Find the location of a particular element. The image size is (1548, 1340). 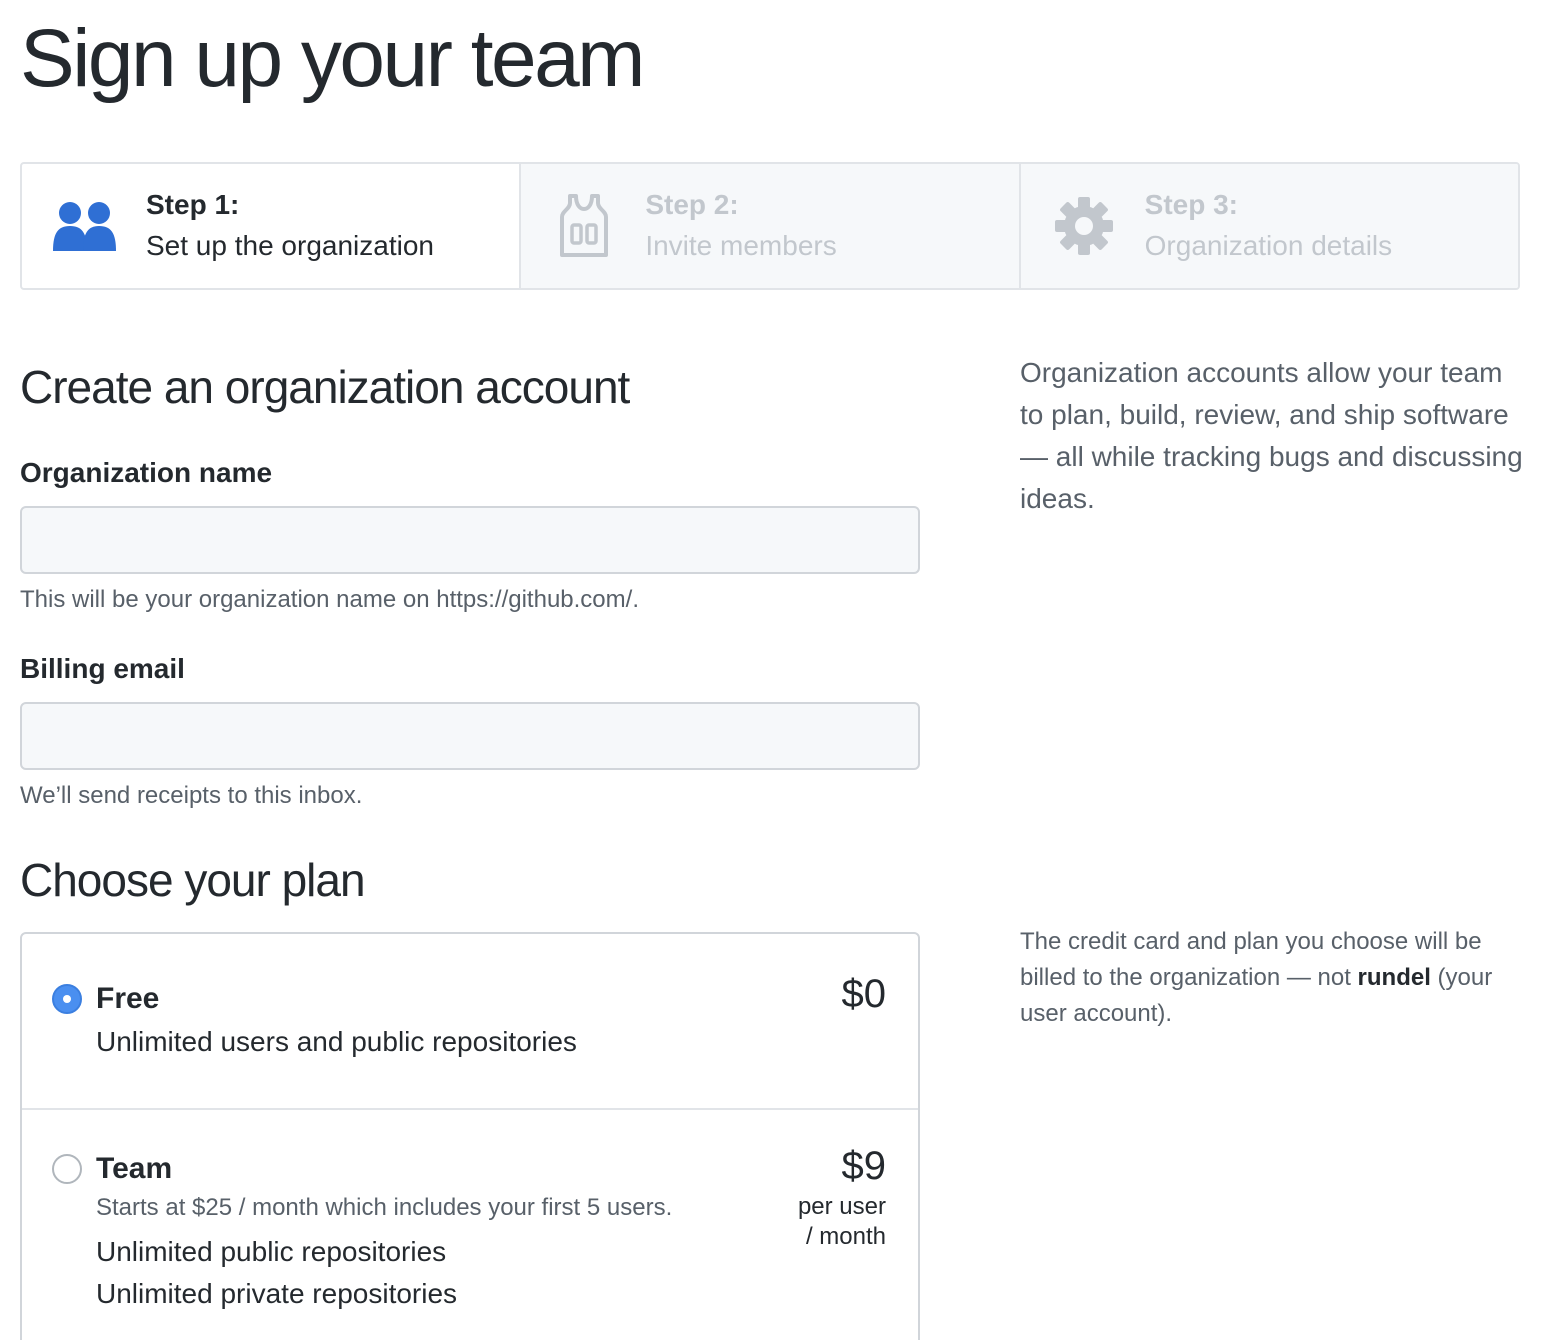

step-3-number: Step 3: is located at coordinates (1191, 205).